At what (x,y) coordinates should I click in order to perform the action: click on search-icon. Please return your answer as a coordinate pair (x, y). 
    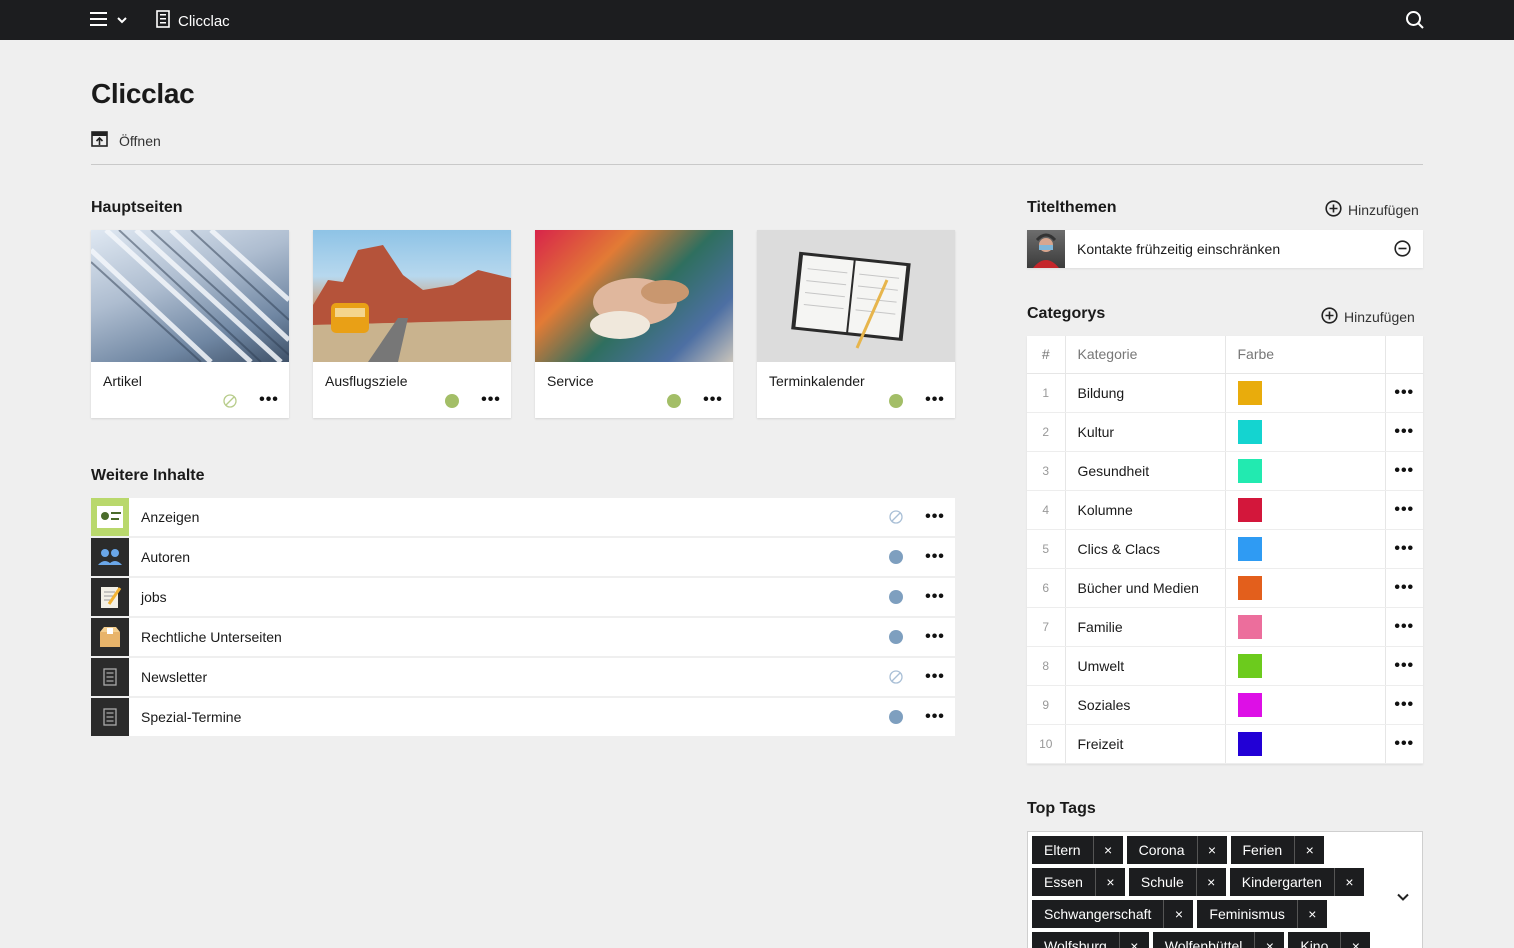
    Looking at the image, I should click on (1415, 22).